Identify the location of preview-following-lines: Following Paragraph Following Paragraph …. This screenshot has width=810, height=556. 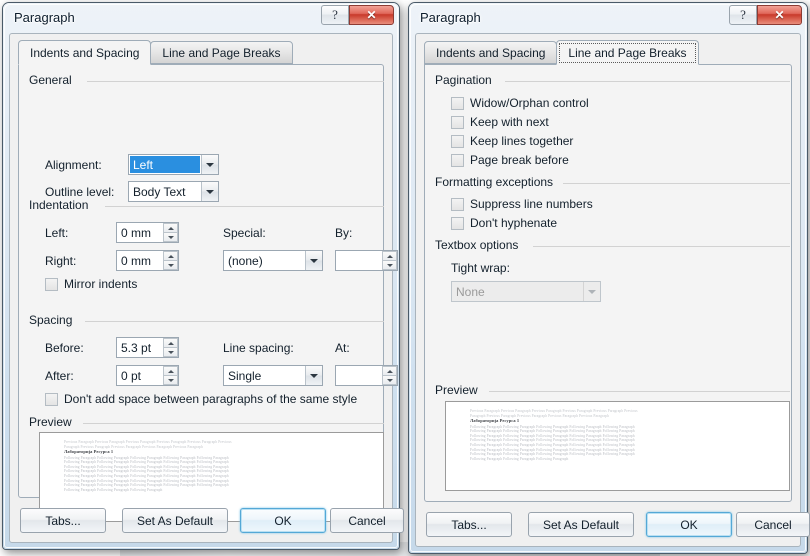
(625, 441).